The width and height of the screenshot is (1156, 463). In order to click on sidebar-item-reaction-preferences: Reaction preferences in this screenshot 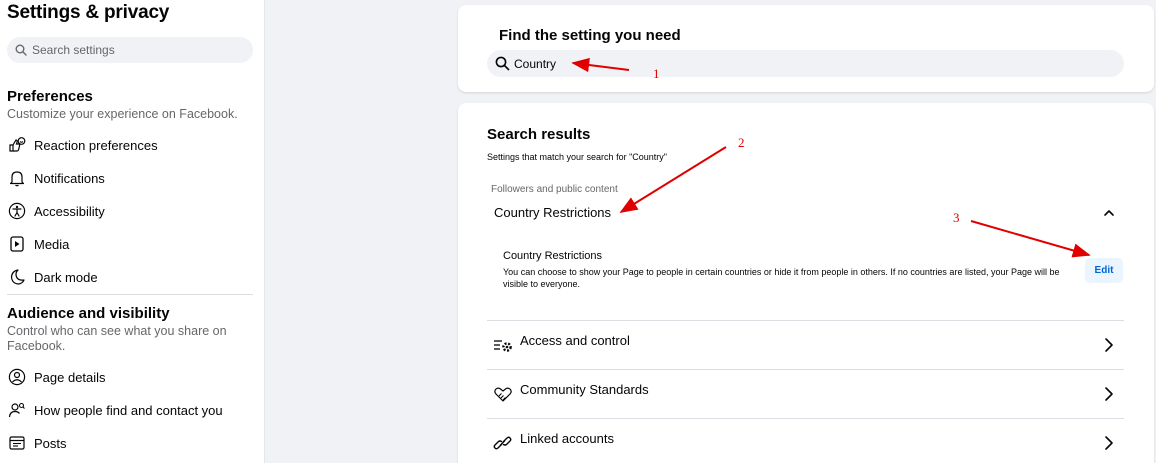, I will do `click(82, 145)`.